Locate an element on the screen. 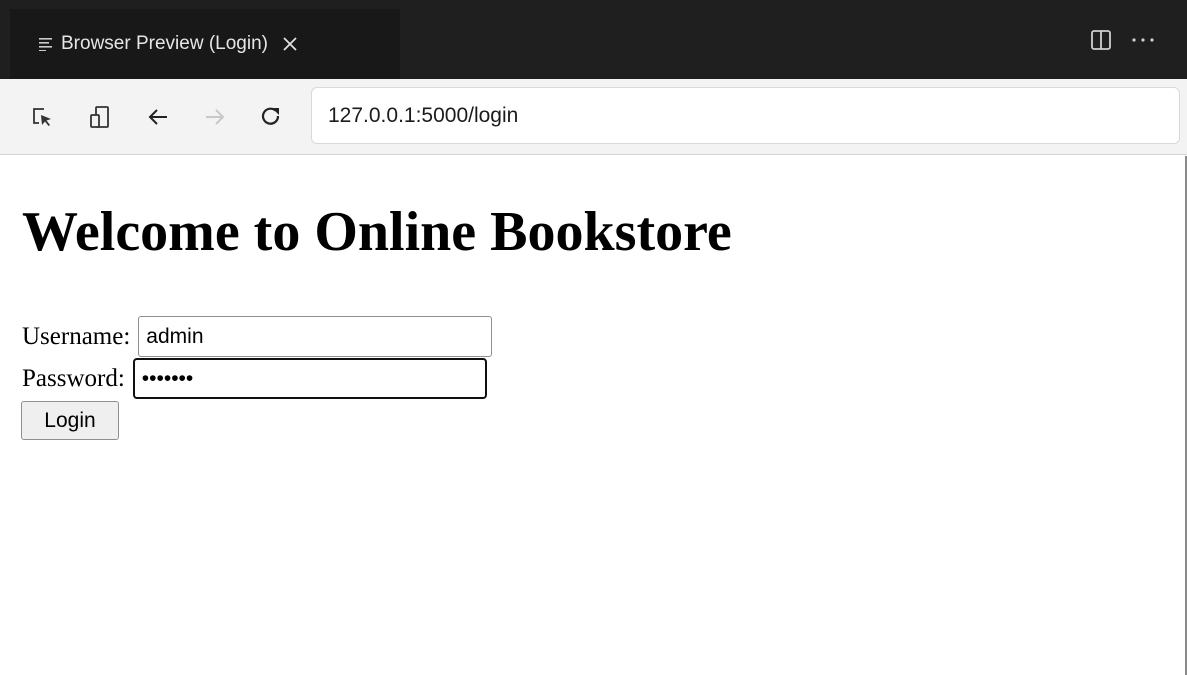 The height and width of the screenshot is (675, 1187). password-row: Password: is located at coordinates (254, 378).